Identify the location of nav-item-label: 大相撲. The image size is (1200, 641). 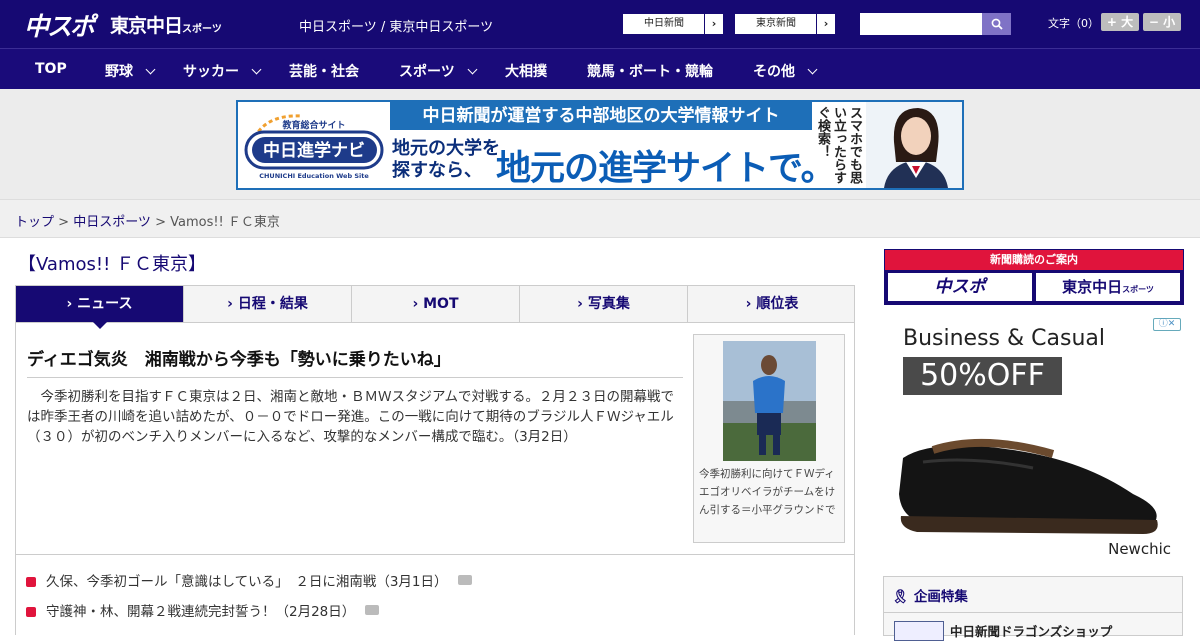
(526, 72).